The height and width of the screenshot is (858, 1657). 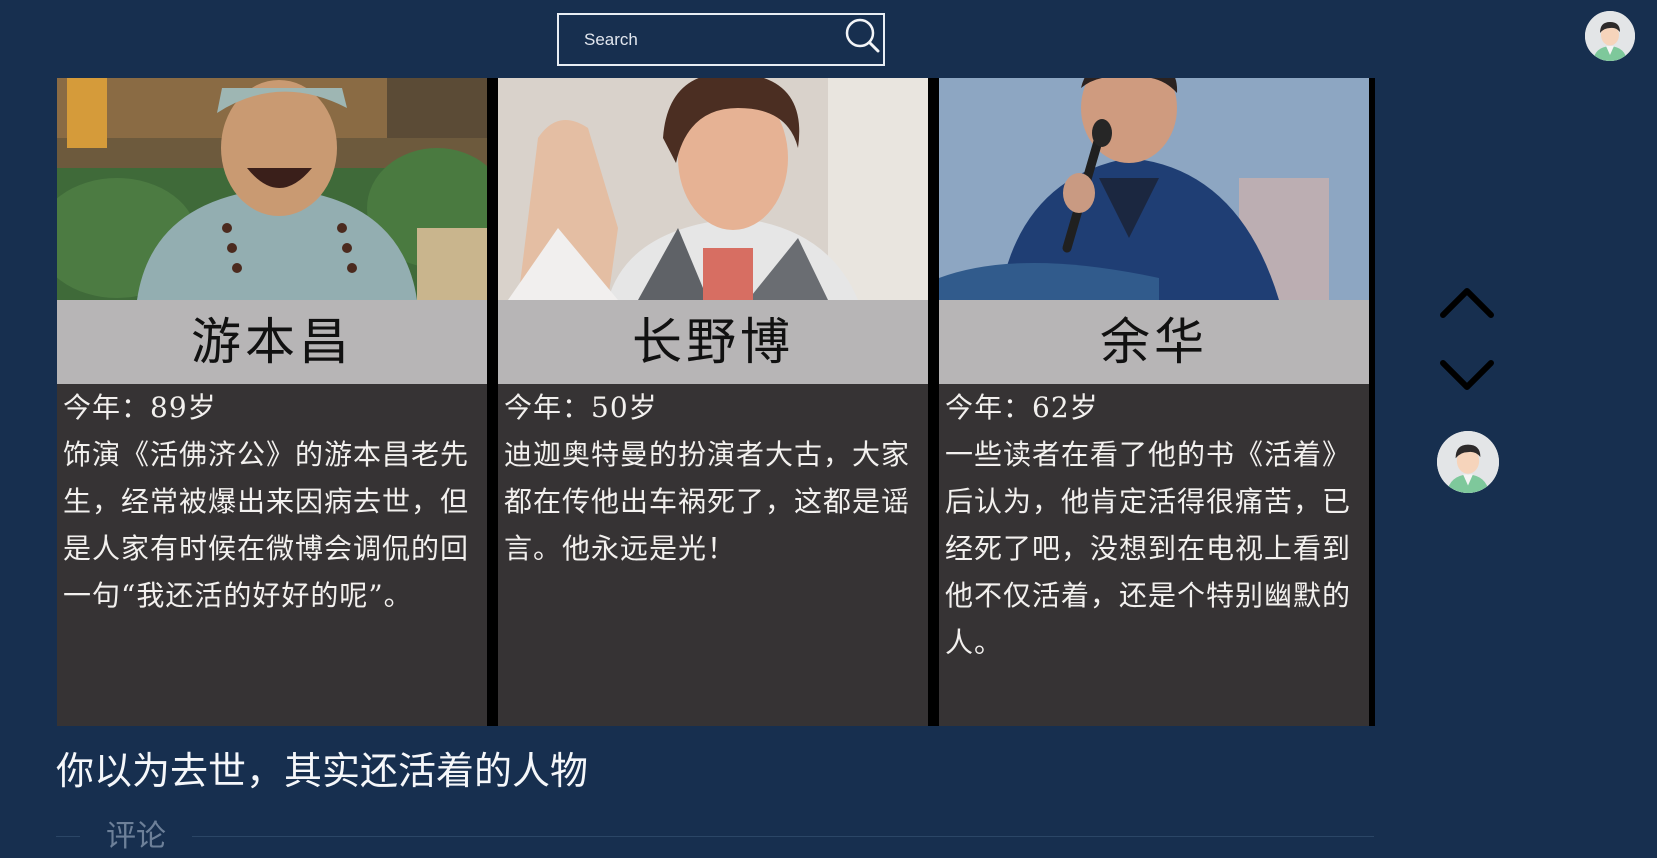 What do you see at coordinates (140, 407) in the screenshot?
I see `person-age: 今年：89岁` at bounding box center [140, 407].